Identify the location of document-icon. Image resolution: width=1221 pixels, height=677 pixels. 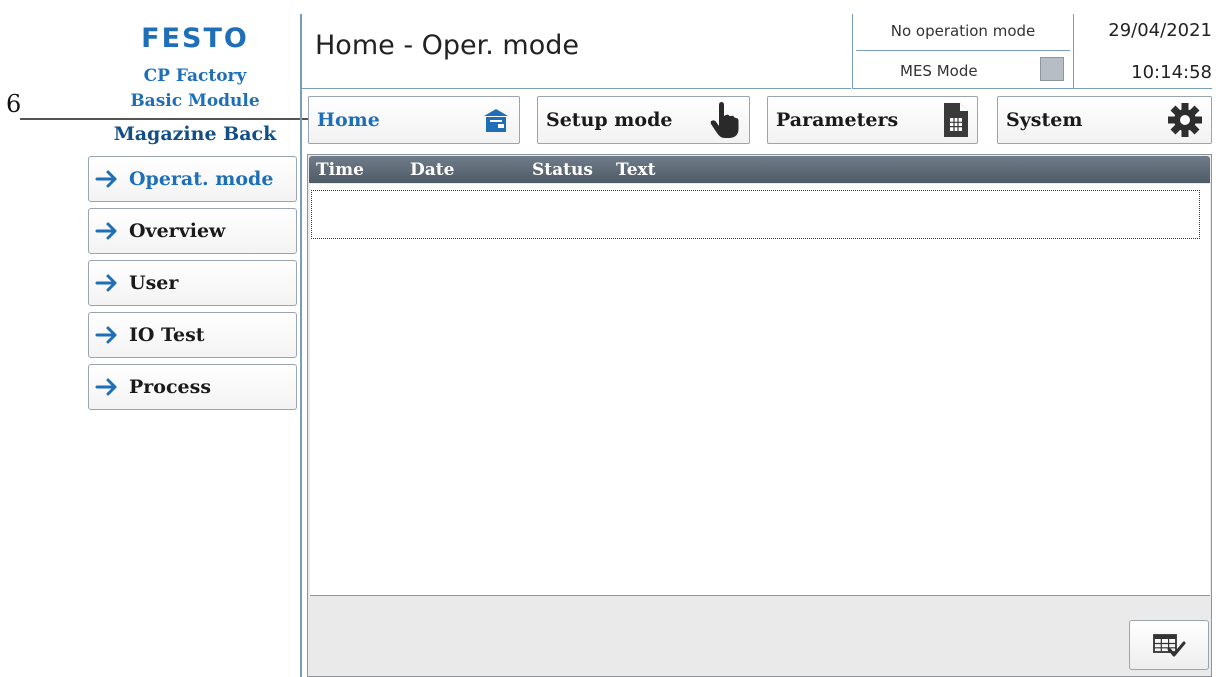
(956, 120).